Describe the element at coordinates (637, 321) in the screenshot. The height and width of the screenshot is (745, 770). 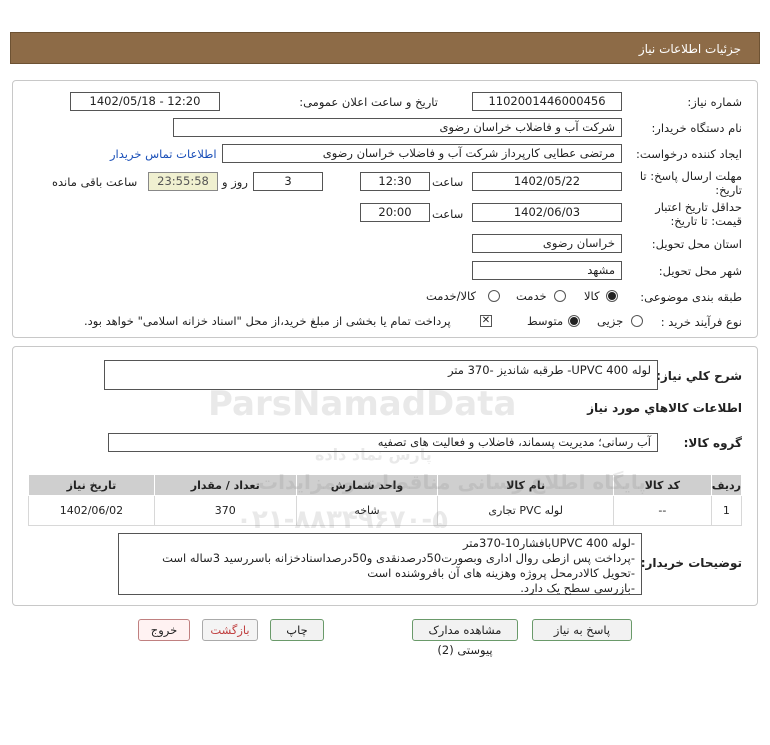
I see `process-minor-radio` at that location.